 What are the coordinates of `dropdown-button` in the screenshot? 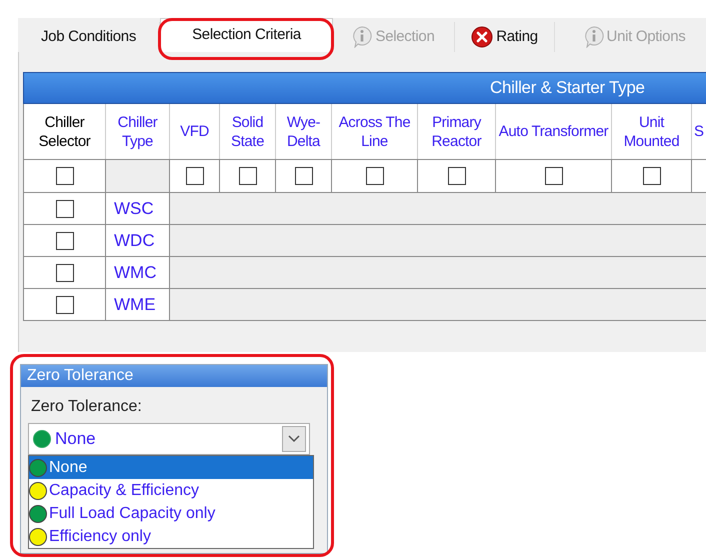 It's located at (294, 439).